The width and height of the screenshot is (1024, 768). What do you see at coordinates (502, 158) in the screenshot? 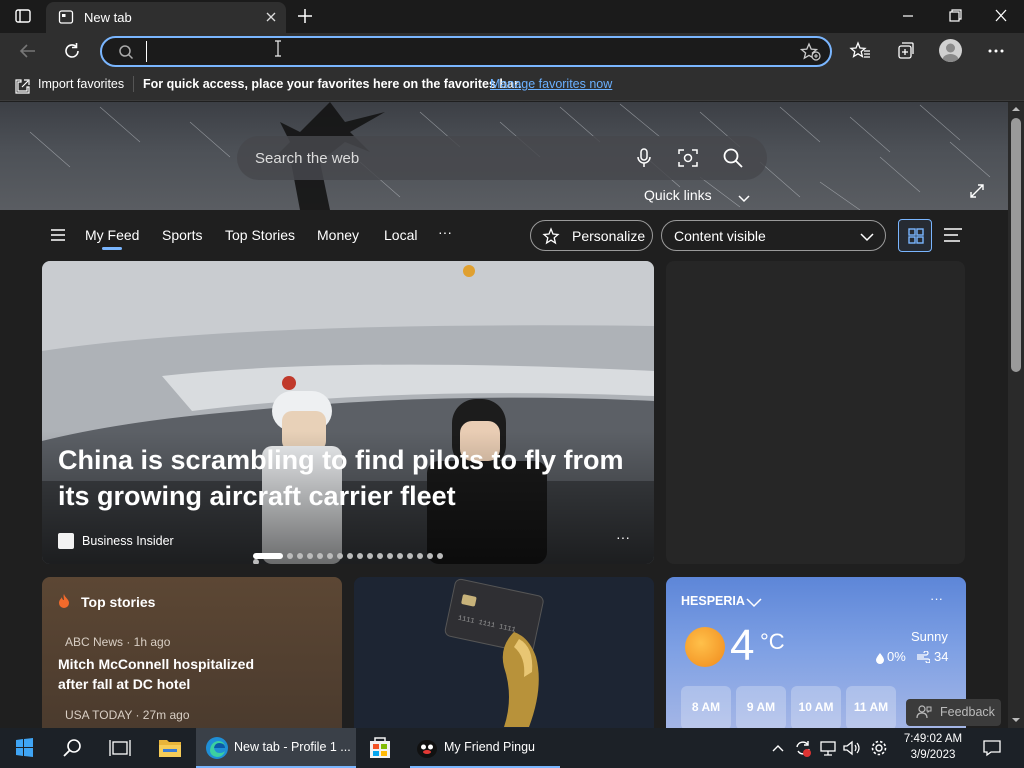
I see `web-search-box: Search the web` at bounding box center [502, 158].